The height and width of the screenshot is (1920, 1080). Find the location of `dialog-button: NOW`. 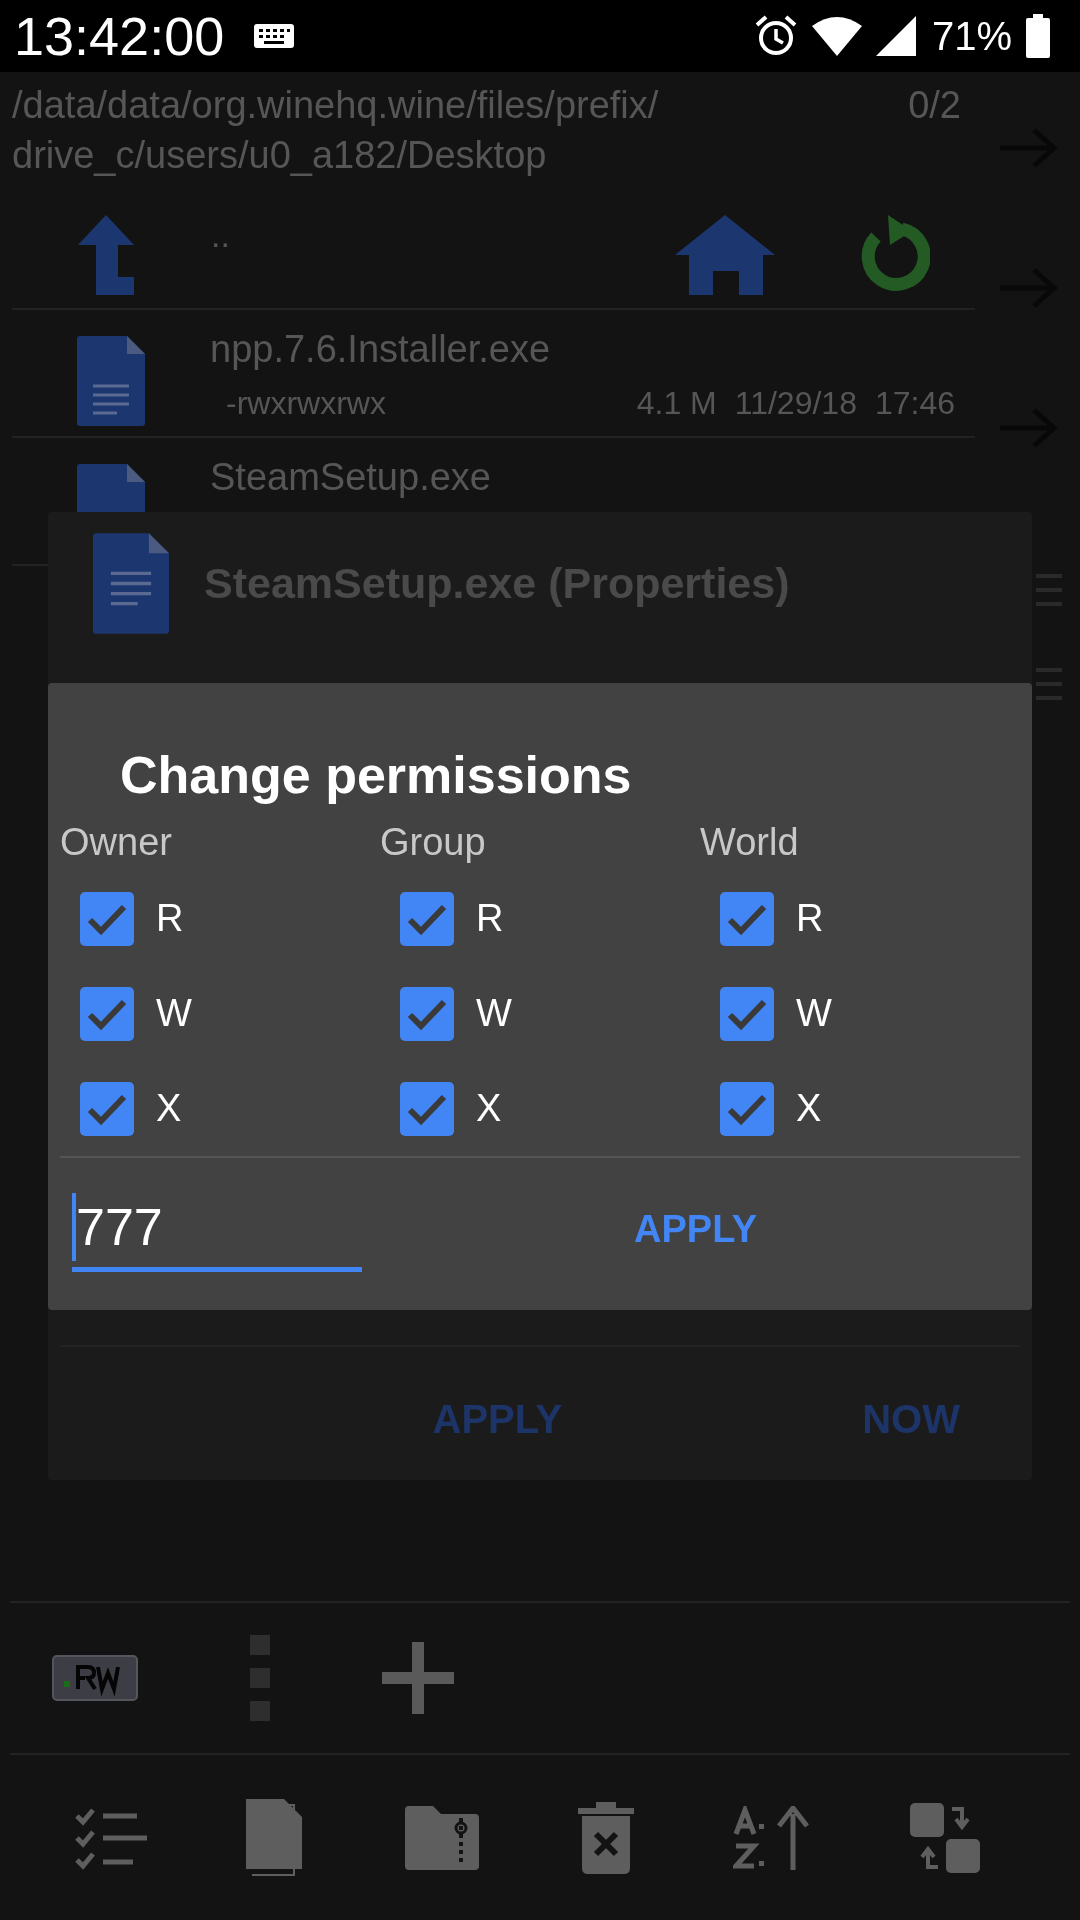

dialog-button: NOW is located at coordinates (911, 1419).